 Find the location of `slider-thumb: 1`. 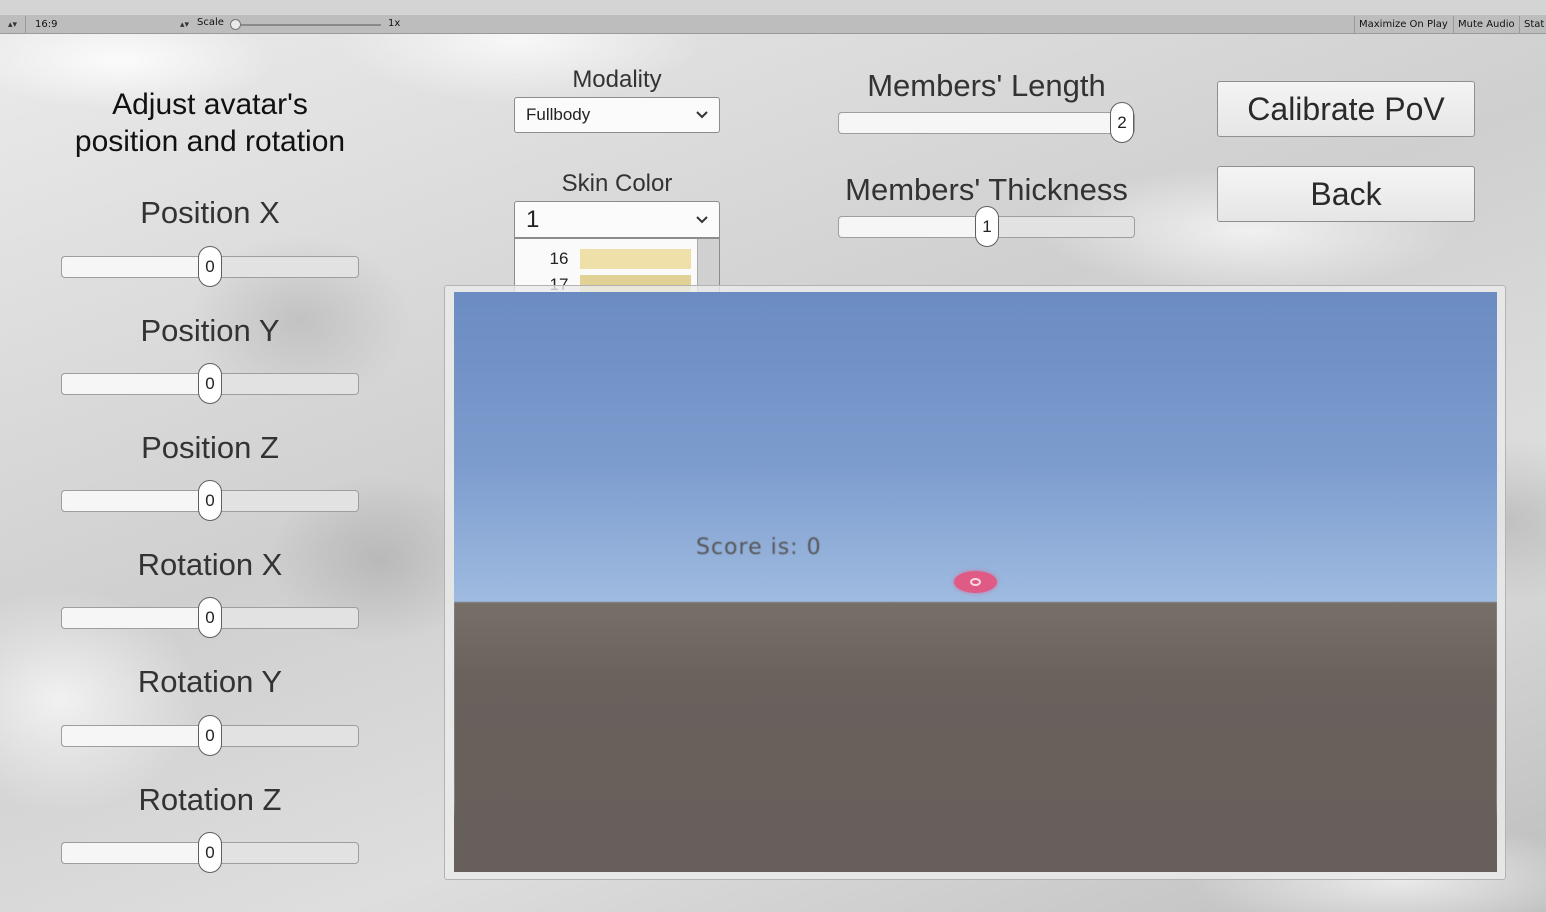

slider-thumb: 1 is located at coordinates (987, 226).